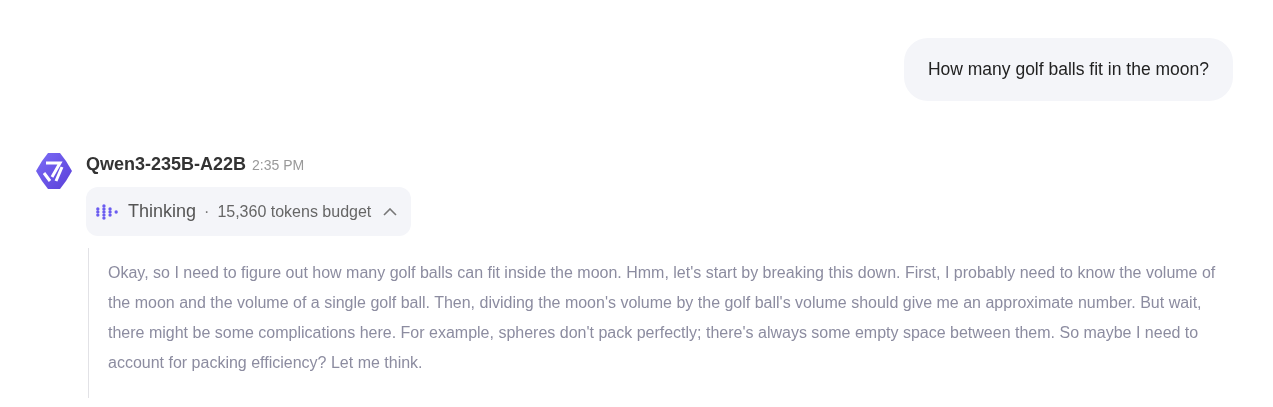 Image resolution: width=1273 pixels, height=407 pixels. What do you see at coordinates (249, 211) in the screenshot?
I see `thinking-toggle: Thinking · 15,360 tokens budget` at bounding box center [249, 211].